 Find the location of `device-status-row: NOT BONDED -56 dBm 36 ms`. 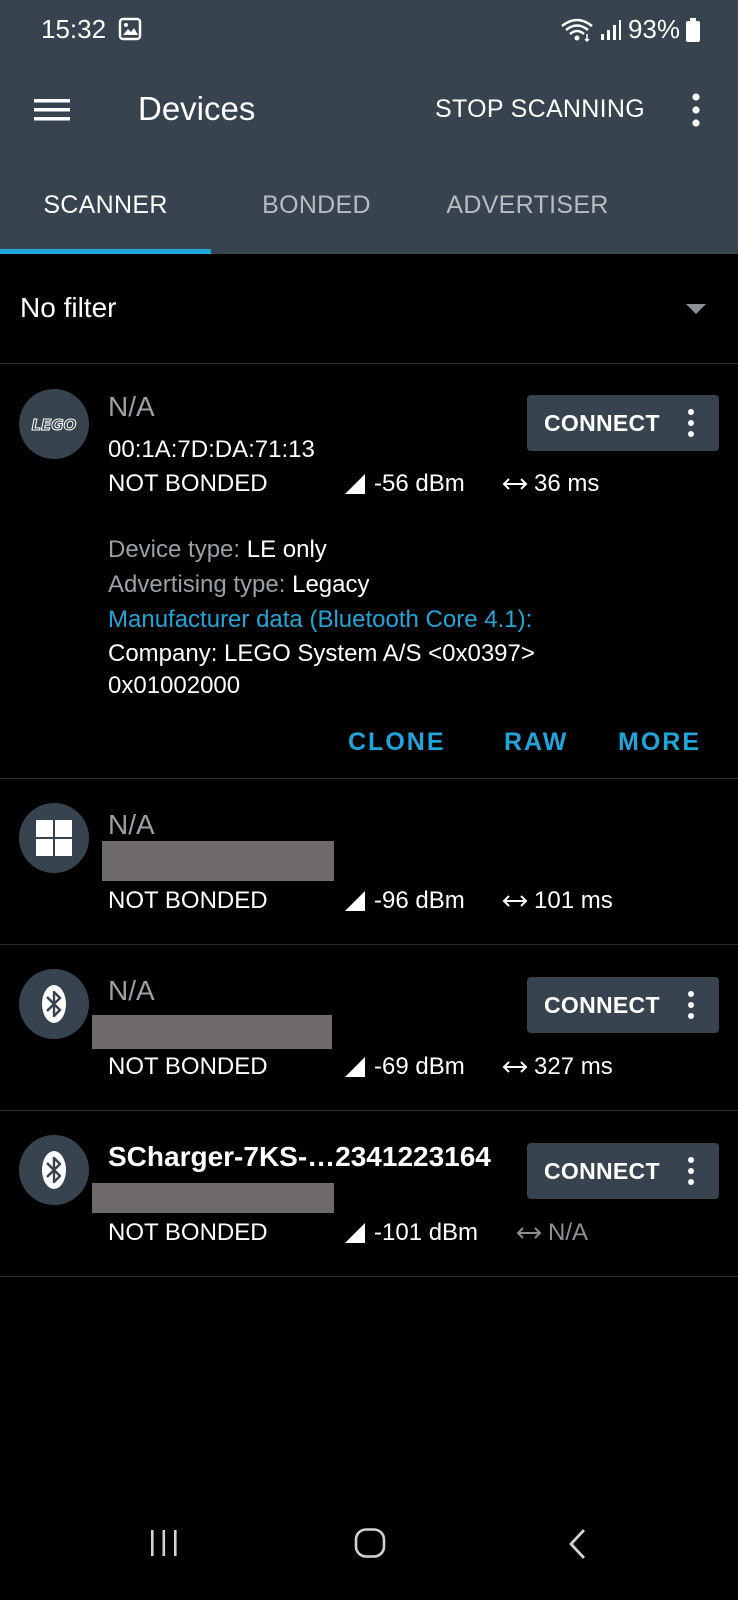

device-status-row: NOT BONDED -56 dBm 36 ms is located at coordinates (418, 485).